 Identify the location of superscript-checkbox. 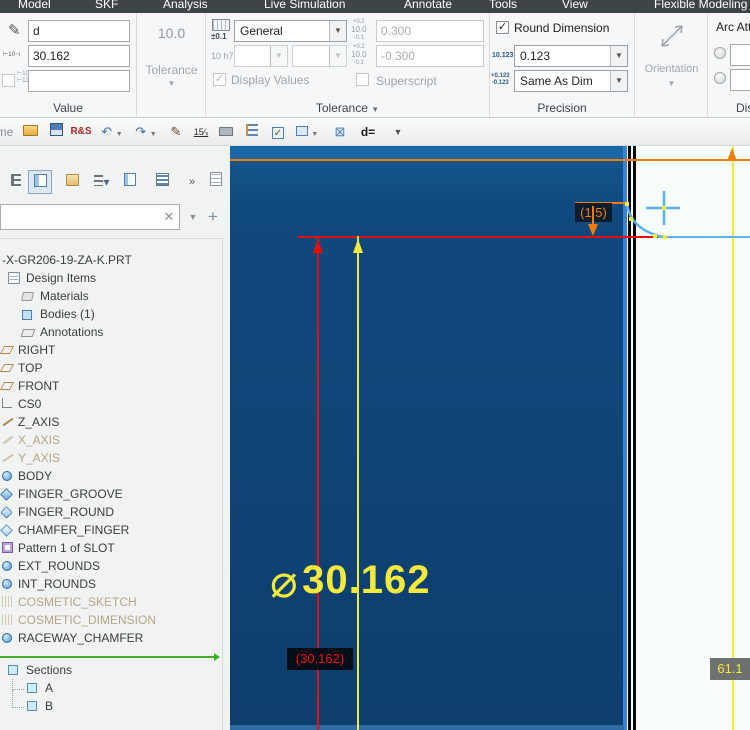
(362, 79).